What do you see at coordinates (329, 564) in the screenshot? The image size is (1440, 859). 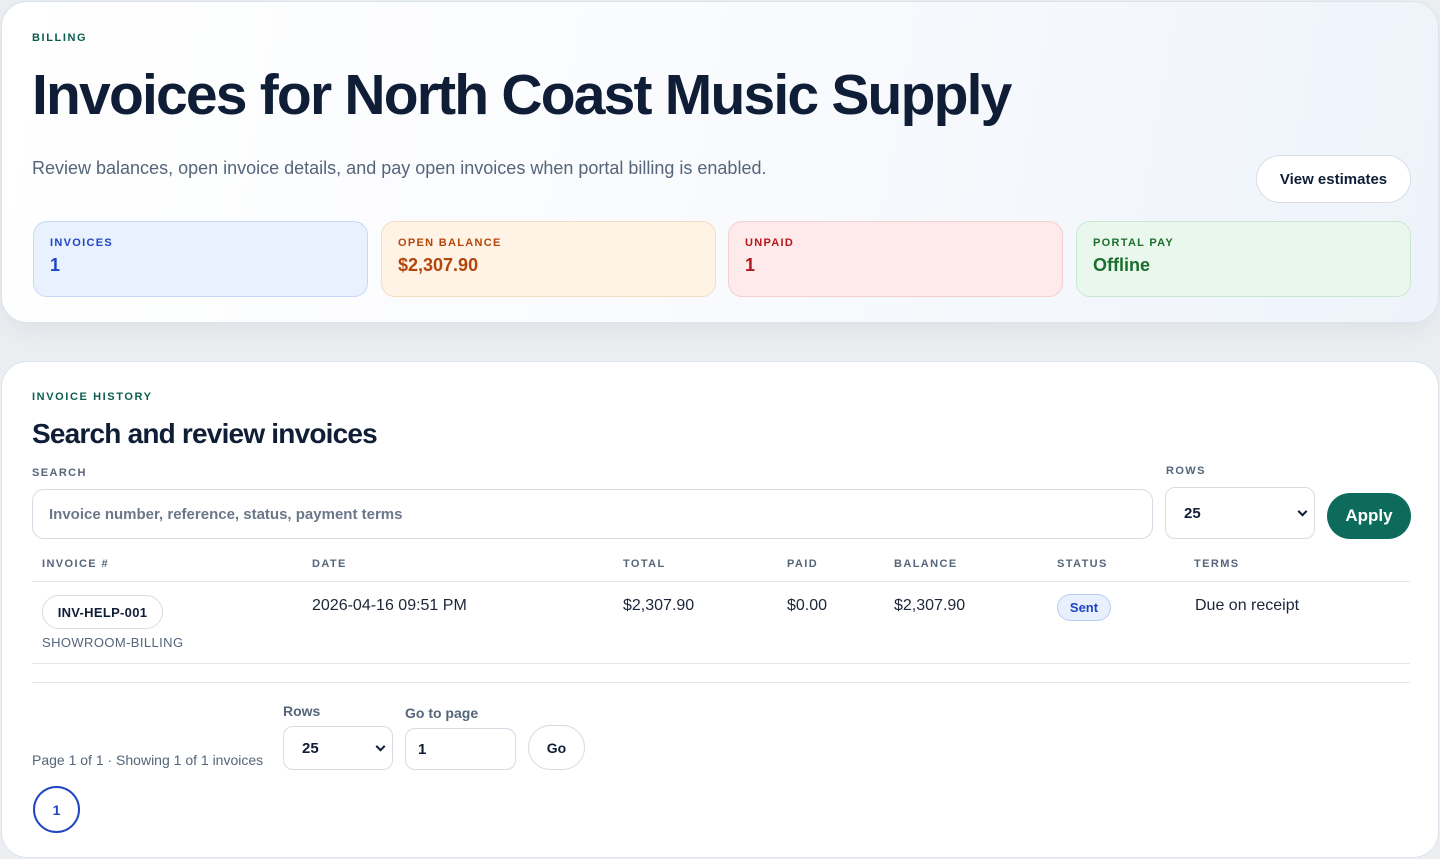 I see `column-header-date: DATE` at bounding box center [329, 564].